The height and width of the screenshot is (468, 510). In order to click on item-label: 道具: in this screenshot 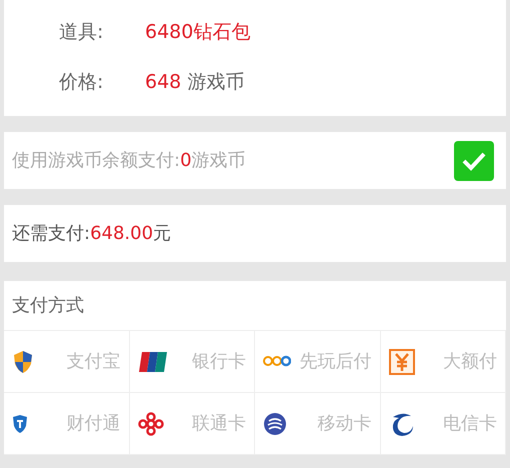, I will do `click(81, 32)`.